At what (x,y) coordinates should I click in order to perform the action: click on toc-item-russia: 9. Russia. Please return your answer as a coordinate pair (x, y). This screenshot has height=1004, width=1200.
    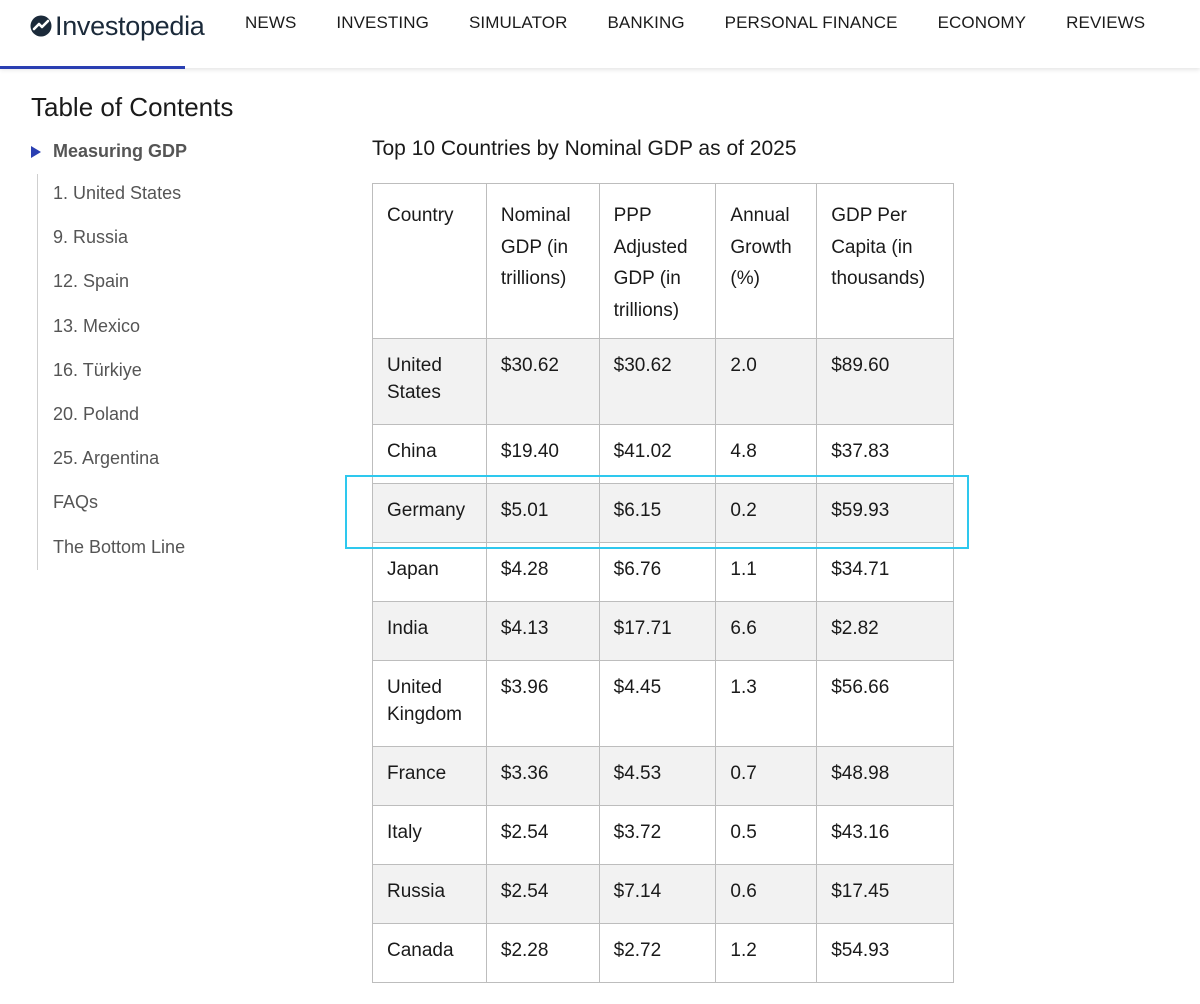
    Looking at the image, I should click on (119, 246).